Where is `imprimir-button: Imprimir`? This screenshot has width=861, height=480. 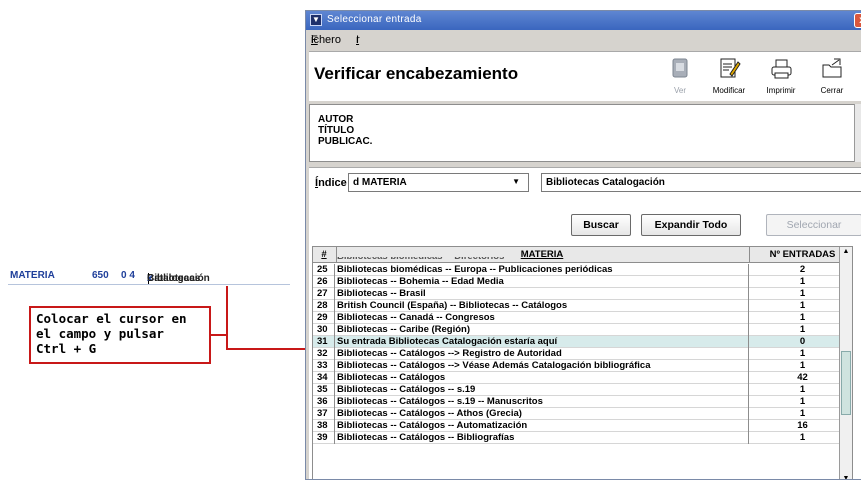 imprimir-button: Imprimir is located at coordinates (781, 75).